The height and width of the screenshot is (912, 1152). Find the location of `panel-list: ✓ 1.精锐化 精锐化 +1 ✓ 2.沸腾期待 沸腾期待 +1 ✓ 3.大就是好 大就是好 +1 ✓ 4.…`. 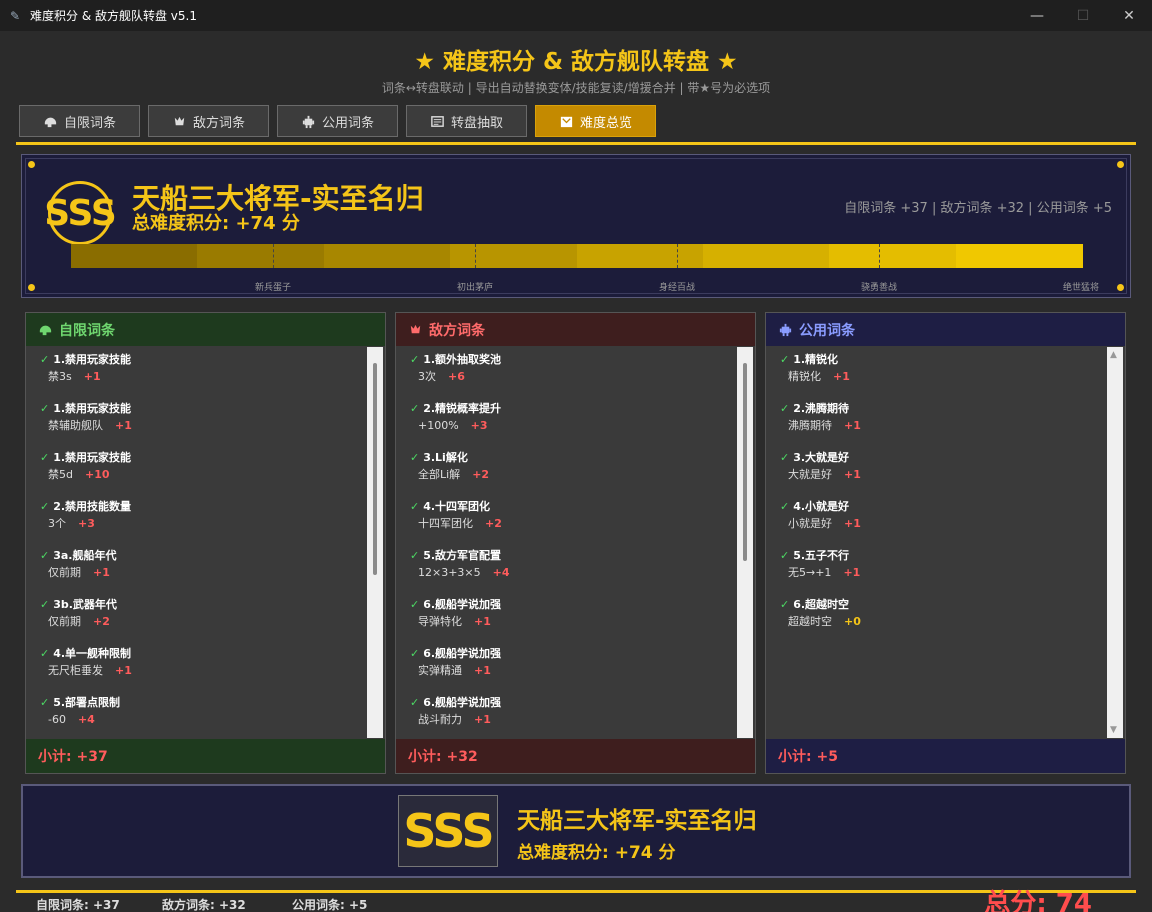

panel-list: ✓ 1.精锐化 精锐化 +1 ✓ 2.沸腾期待 沸腾期待 +1 ✓ 3.大就是好 大就是好 +1 ✓ 4.… is located at coordinates (945, 542).